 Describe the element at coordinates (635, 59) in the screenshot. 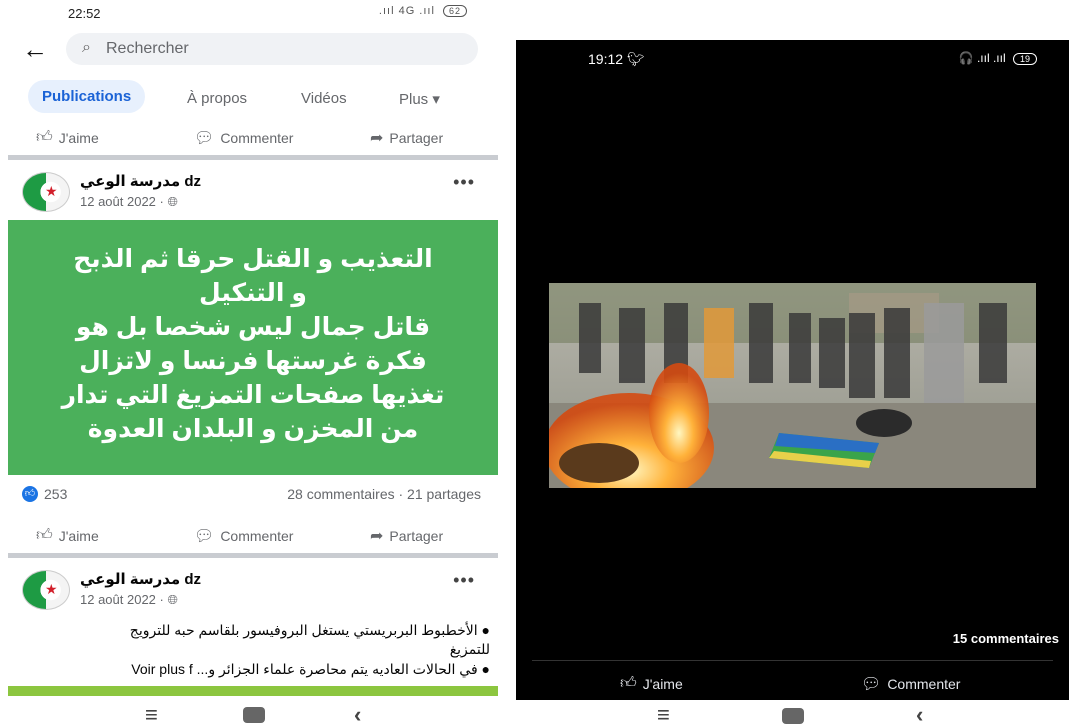

I see `twitter-icon: 🐦︎` at that location.